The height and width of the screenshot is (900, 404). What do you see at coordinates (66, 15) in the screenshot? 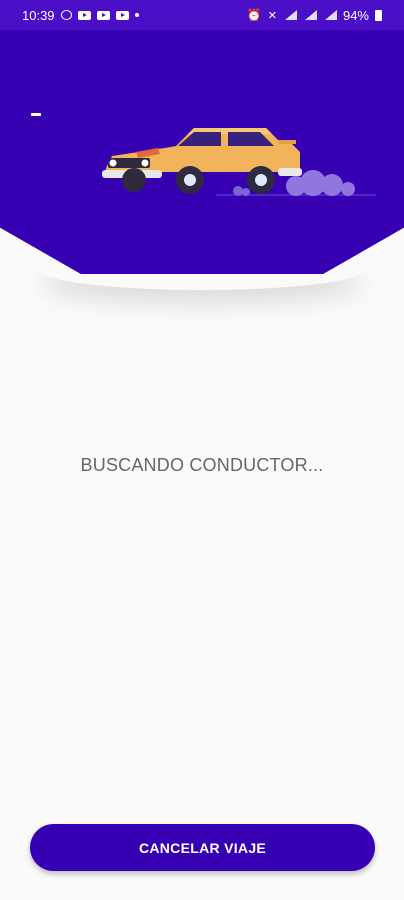
I see `chat-icon` at bounding box center [66, 15].